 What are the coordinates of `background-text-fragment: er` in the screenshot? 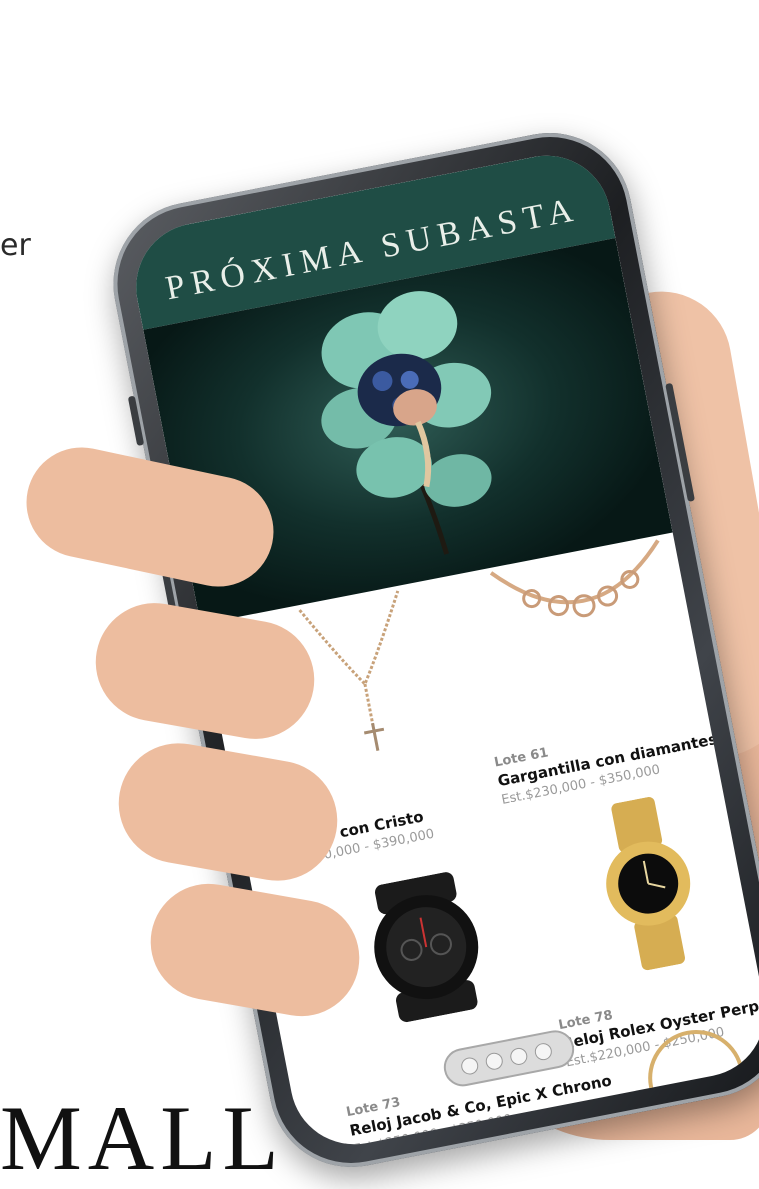 It's located at (15, 245).